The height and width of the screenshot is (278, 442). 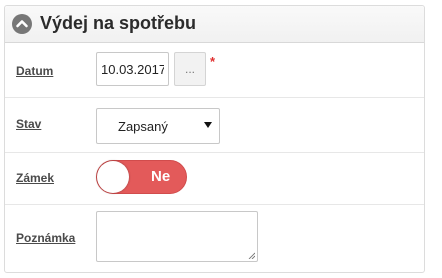 I want to click on poznamka-textarea, so click(x=177, y=236).